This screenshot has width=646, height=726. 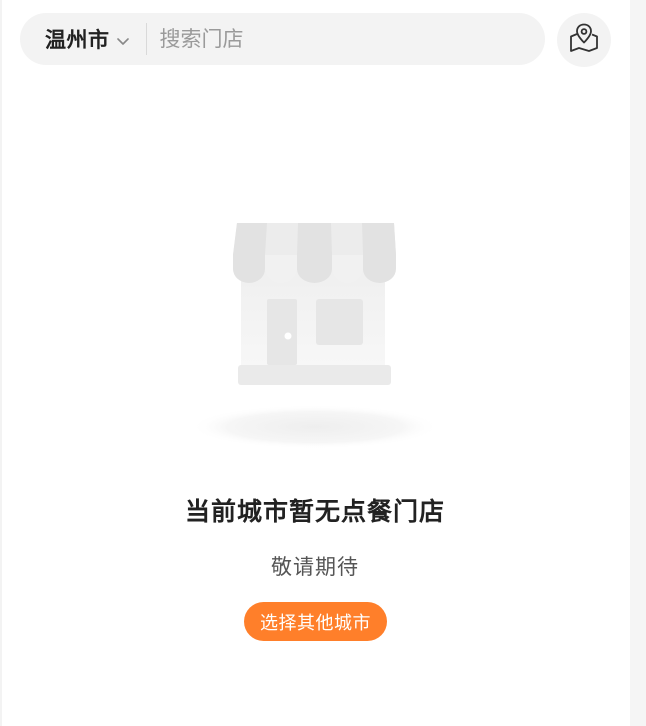 What do you see at coordinates (638, 363) in the screenshot?
I see `right-scroll-gutter` at bounding box center [638, 363].